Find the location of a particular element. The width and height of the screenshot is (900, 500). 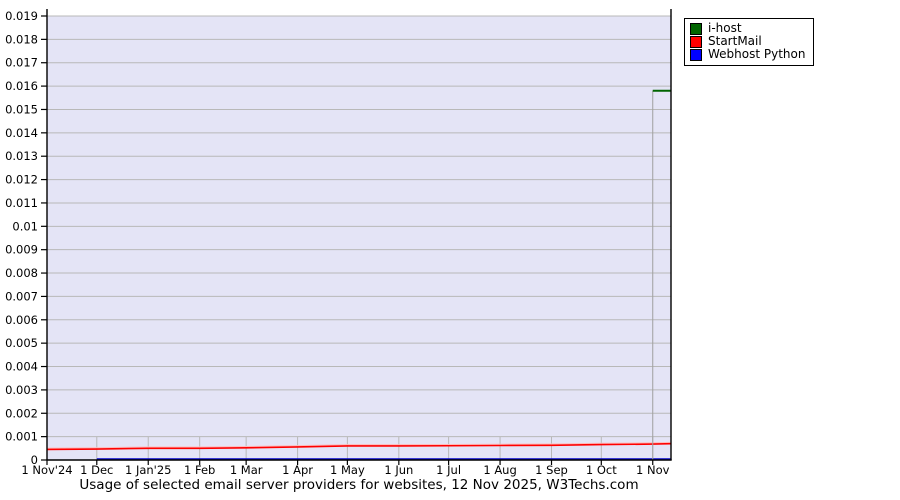

y-tick-label: 0.002 is located at coordinates (21, 413).